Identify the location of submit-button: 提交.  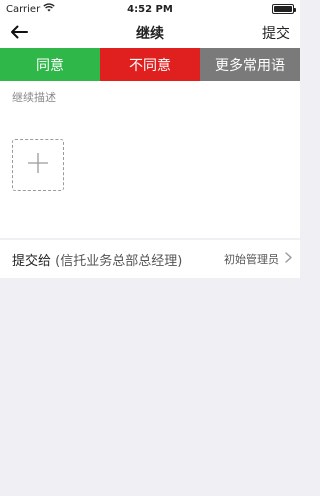
(276, 33).